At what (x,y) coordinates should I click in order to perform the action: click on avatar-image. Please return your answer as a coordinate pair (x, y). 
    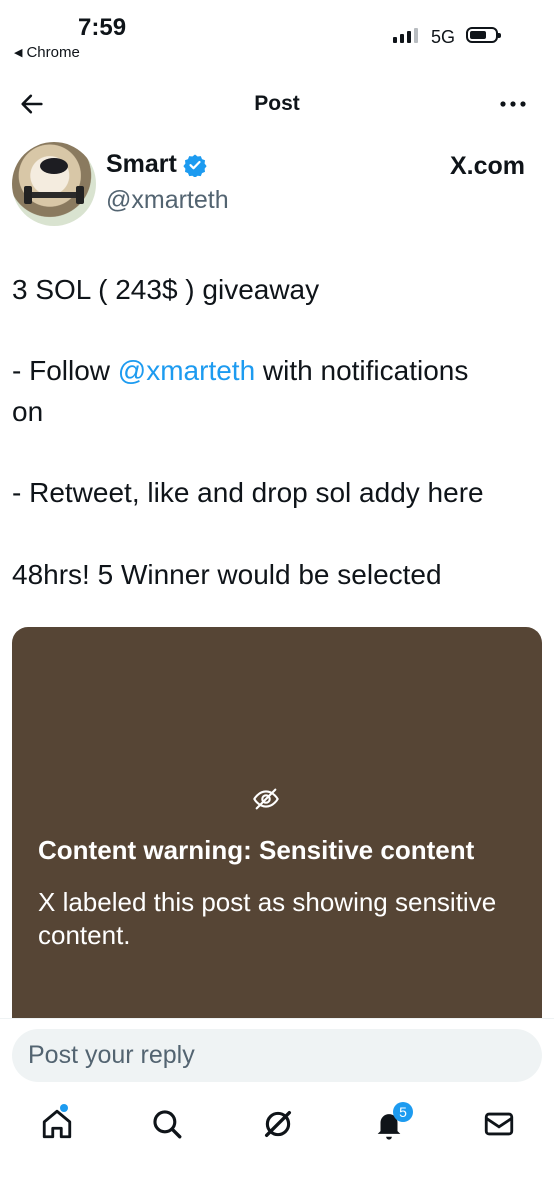
    Looking at the image, I should click on (54, 181).